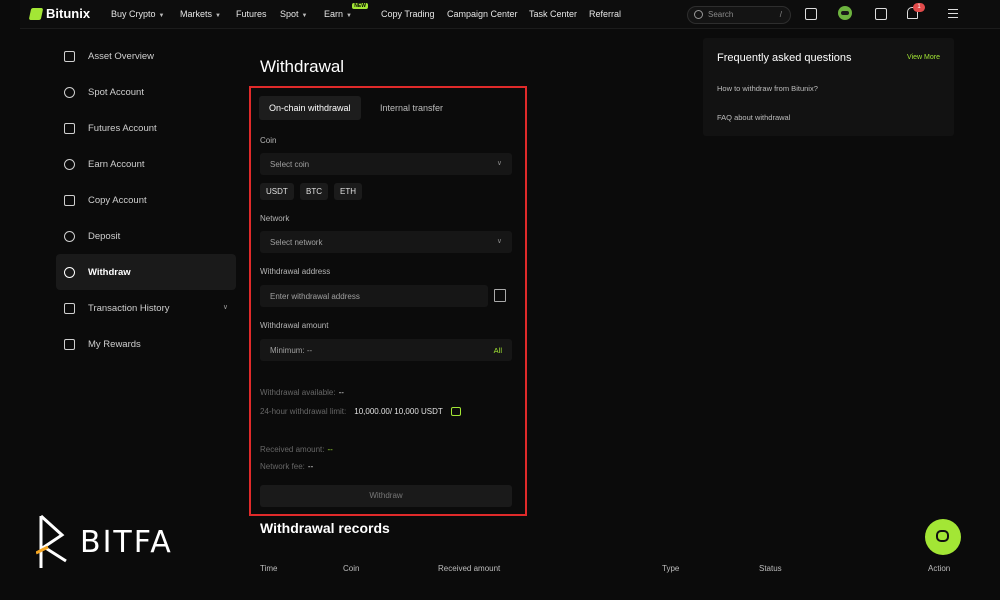  Describe the element at coordinates (408, 14) in the screenshot. I see `nav-copy-trading: Copy Trading` at that location.